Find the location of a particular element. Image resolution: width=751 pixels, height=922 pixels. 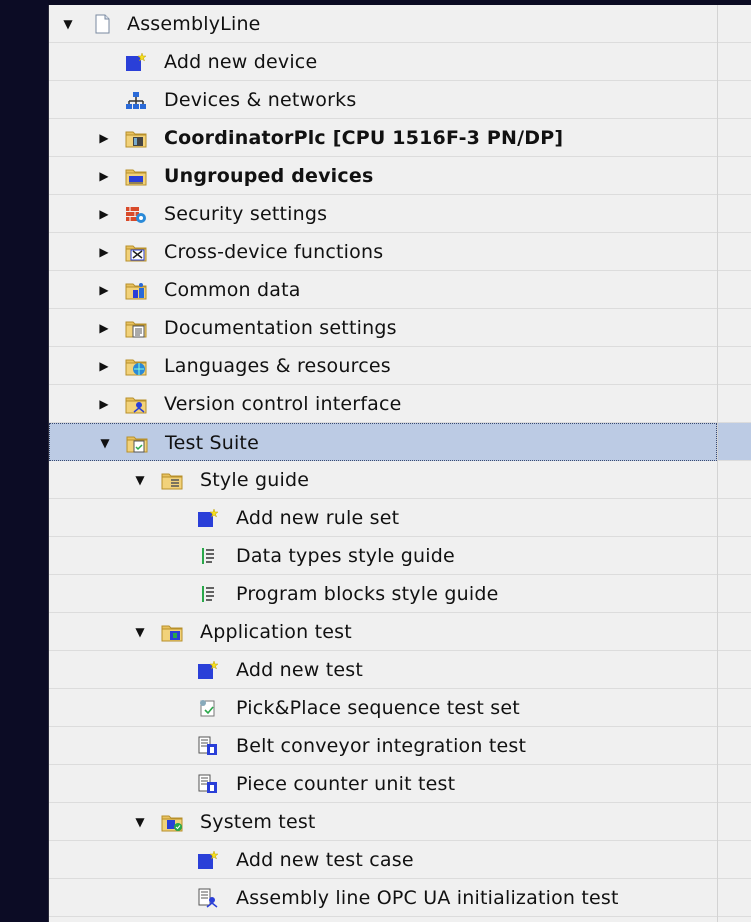

cross-device-icon is located at coordinates (136, 252).